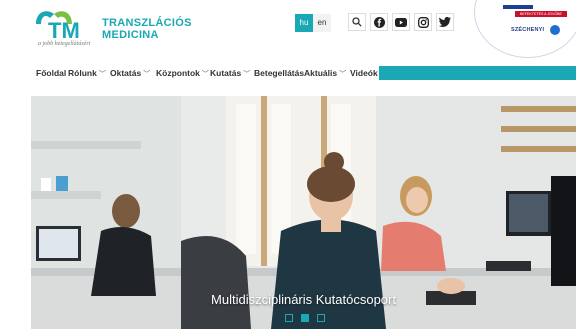 This screenshot has width=576, height=329. What do you see at coordinates (178, 73) in the screenshot?
I see `nav-item-label: Központok` at bounding box center [178, 73].